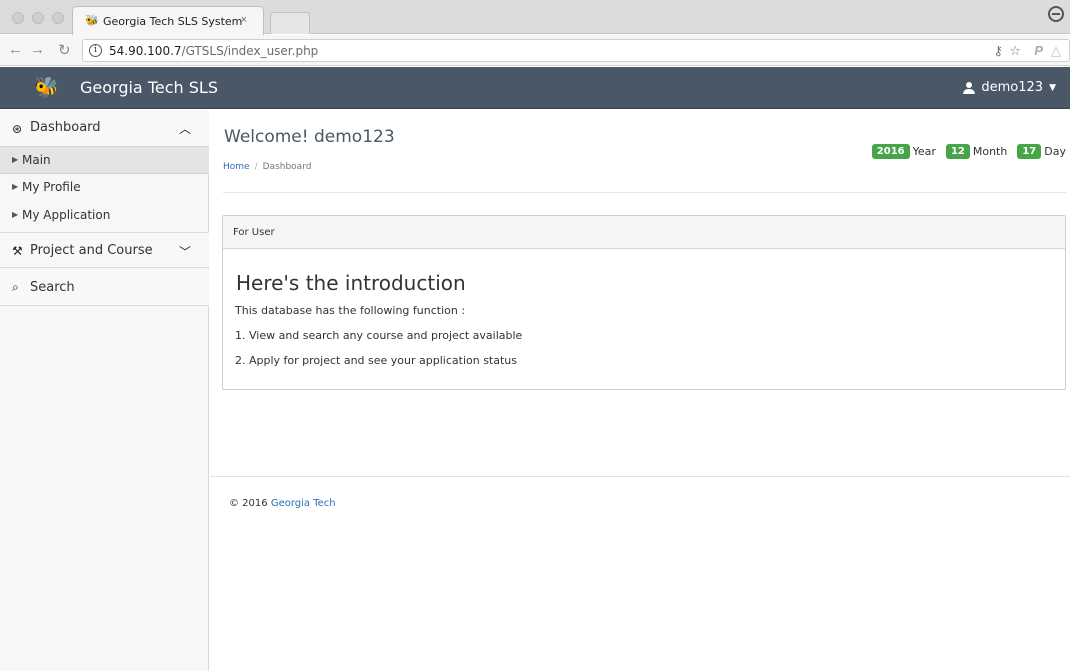 The width and height of the screenshot is (1070, 671). I want to click on year-badge: 2016, so click(890, 151).